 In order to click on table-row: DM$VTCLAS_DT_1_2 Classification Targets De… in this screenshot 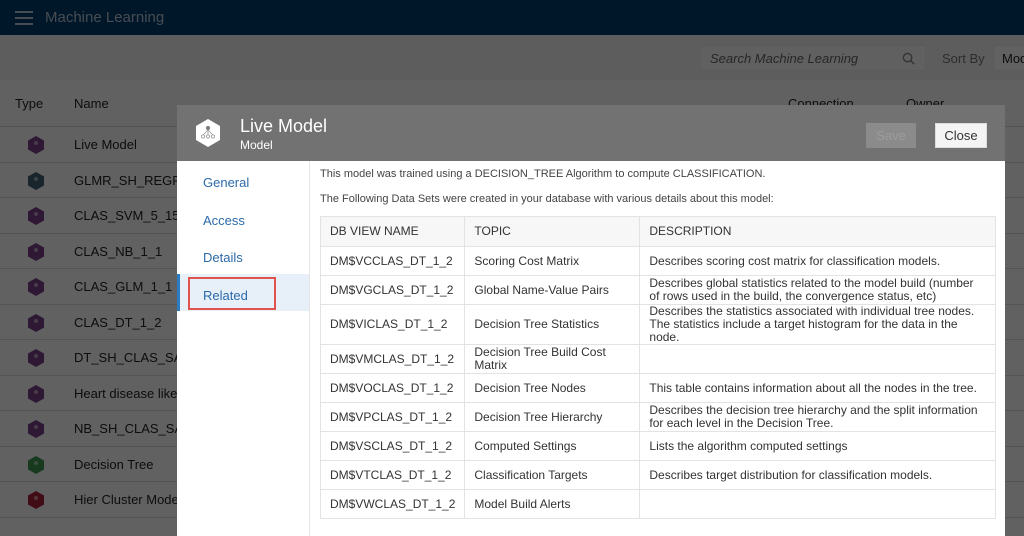, I will do `click(657, 475)`.